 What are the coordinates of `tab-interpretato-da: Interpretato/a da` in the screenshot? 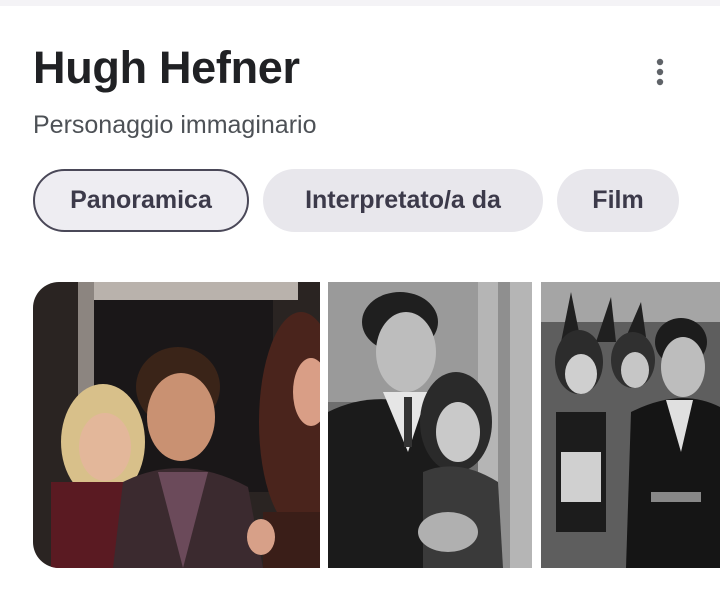 It's located at (403, 200).